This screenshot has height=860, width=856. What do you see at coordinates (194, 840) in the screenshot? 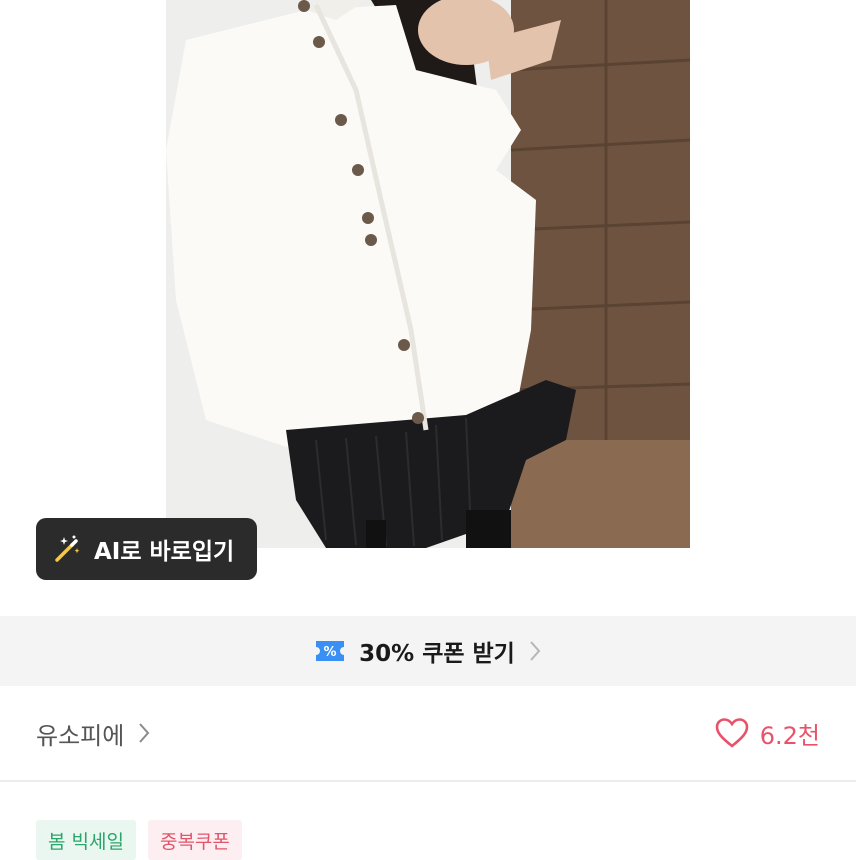
I see `promo-tag: 중복쿠폰` at bounding box center [194, 840].